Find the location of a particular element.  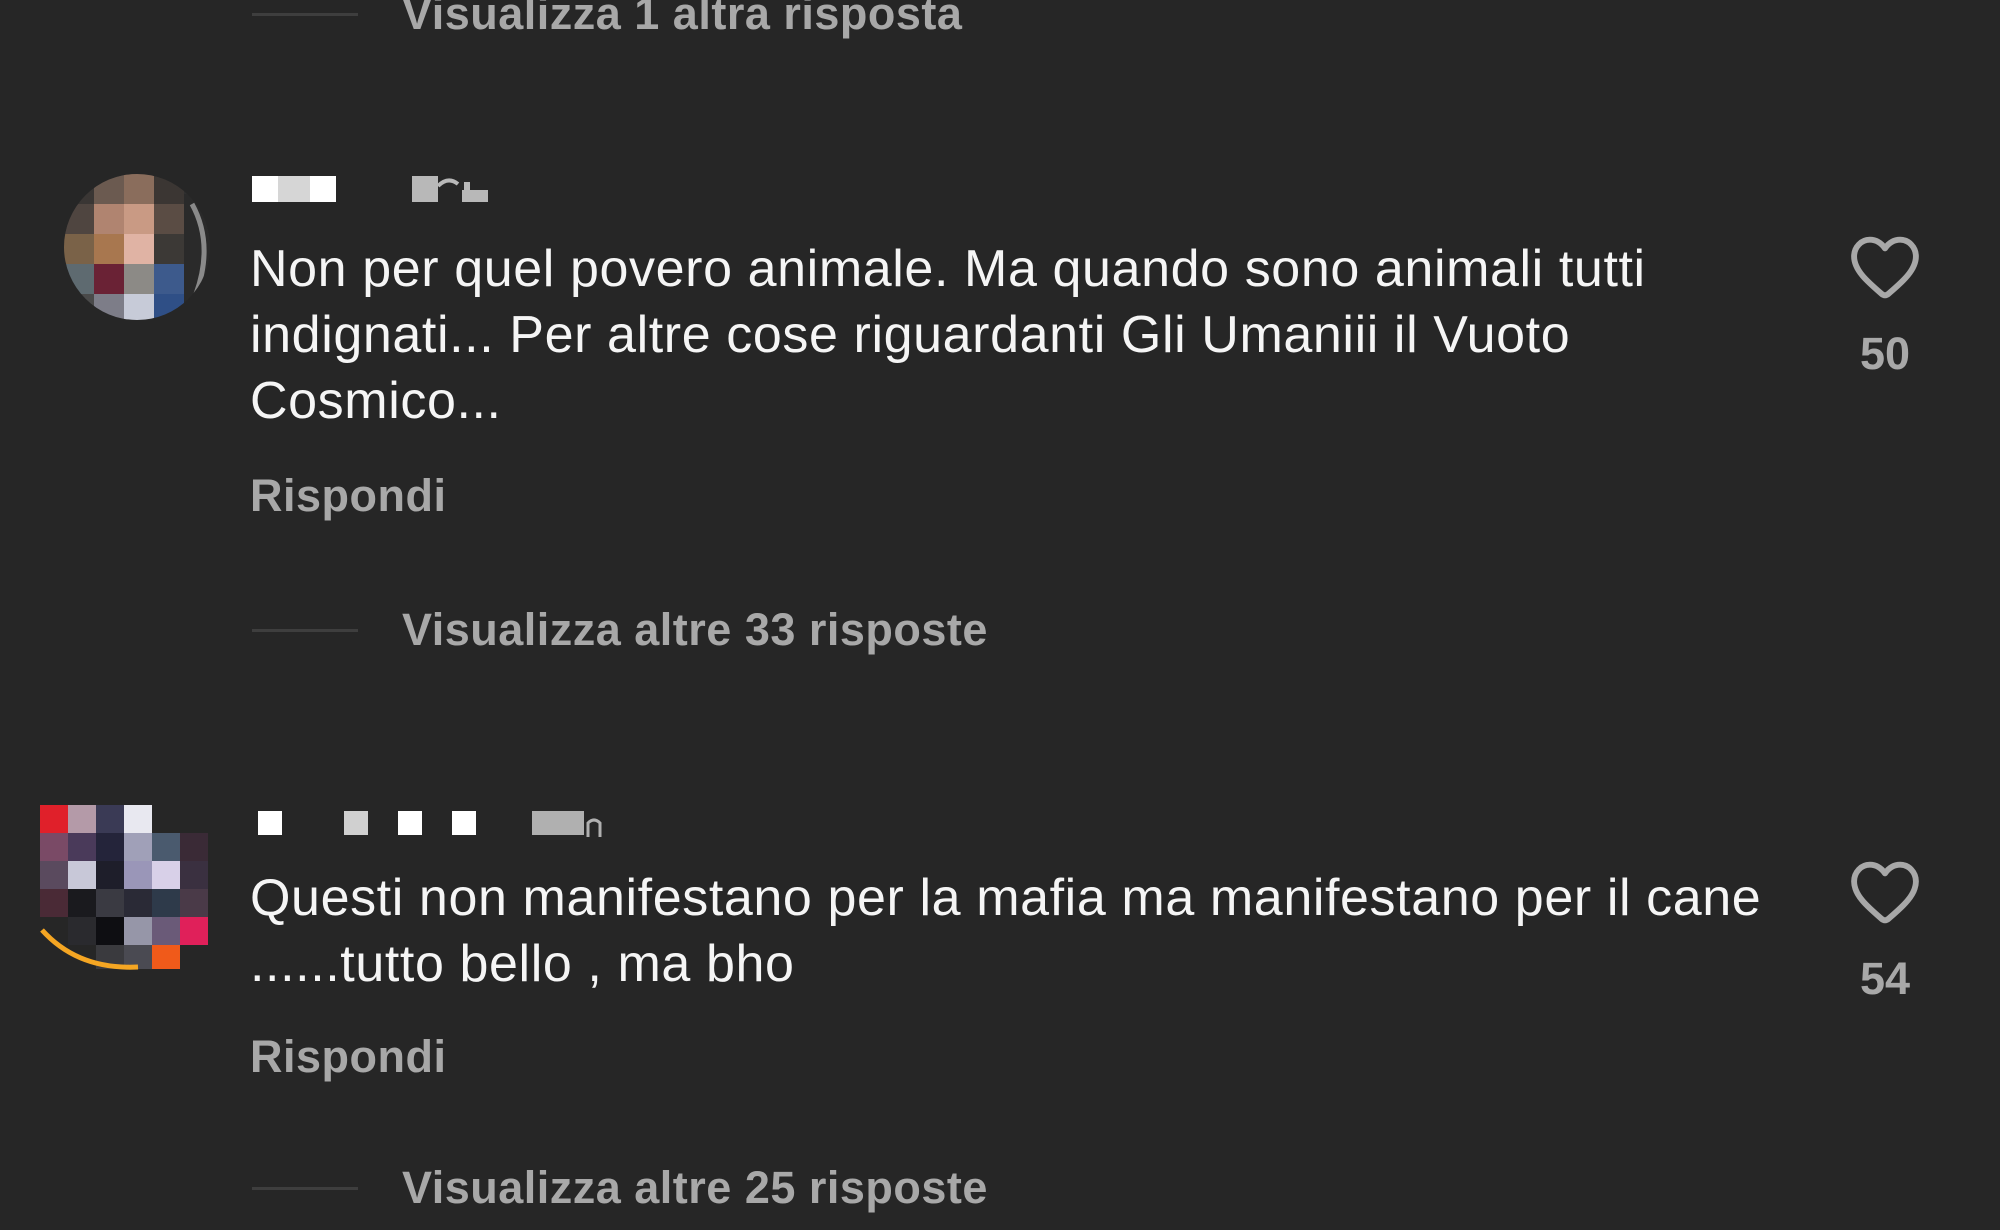

view-more-replies: Visualizza altre 25 risposte is located at coordinates (620, 1188).